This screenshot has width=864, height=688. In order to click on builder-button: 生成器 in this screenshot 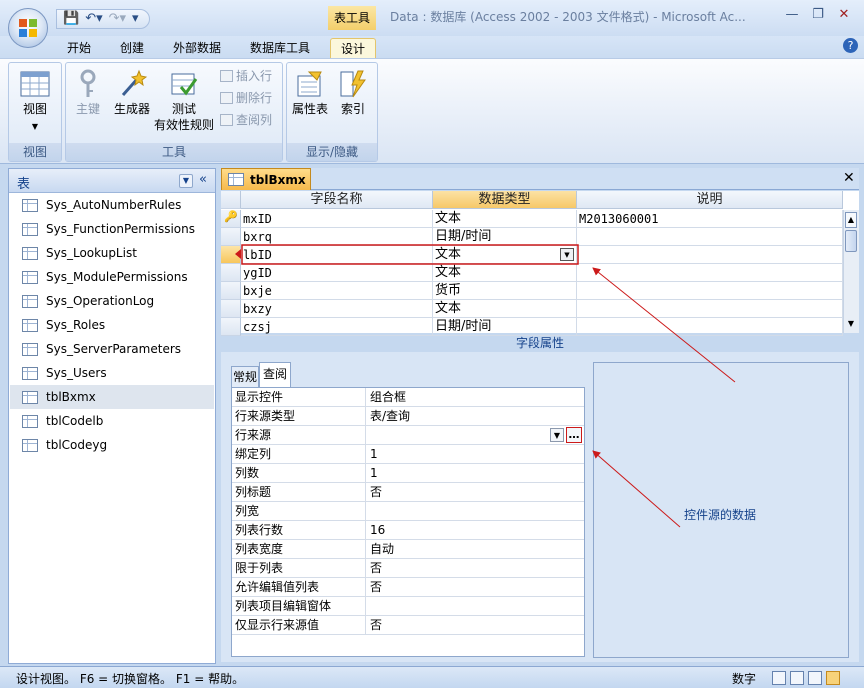, I will do `click(132, 93)`.